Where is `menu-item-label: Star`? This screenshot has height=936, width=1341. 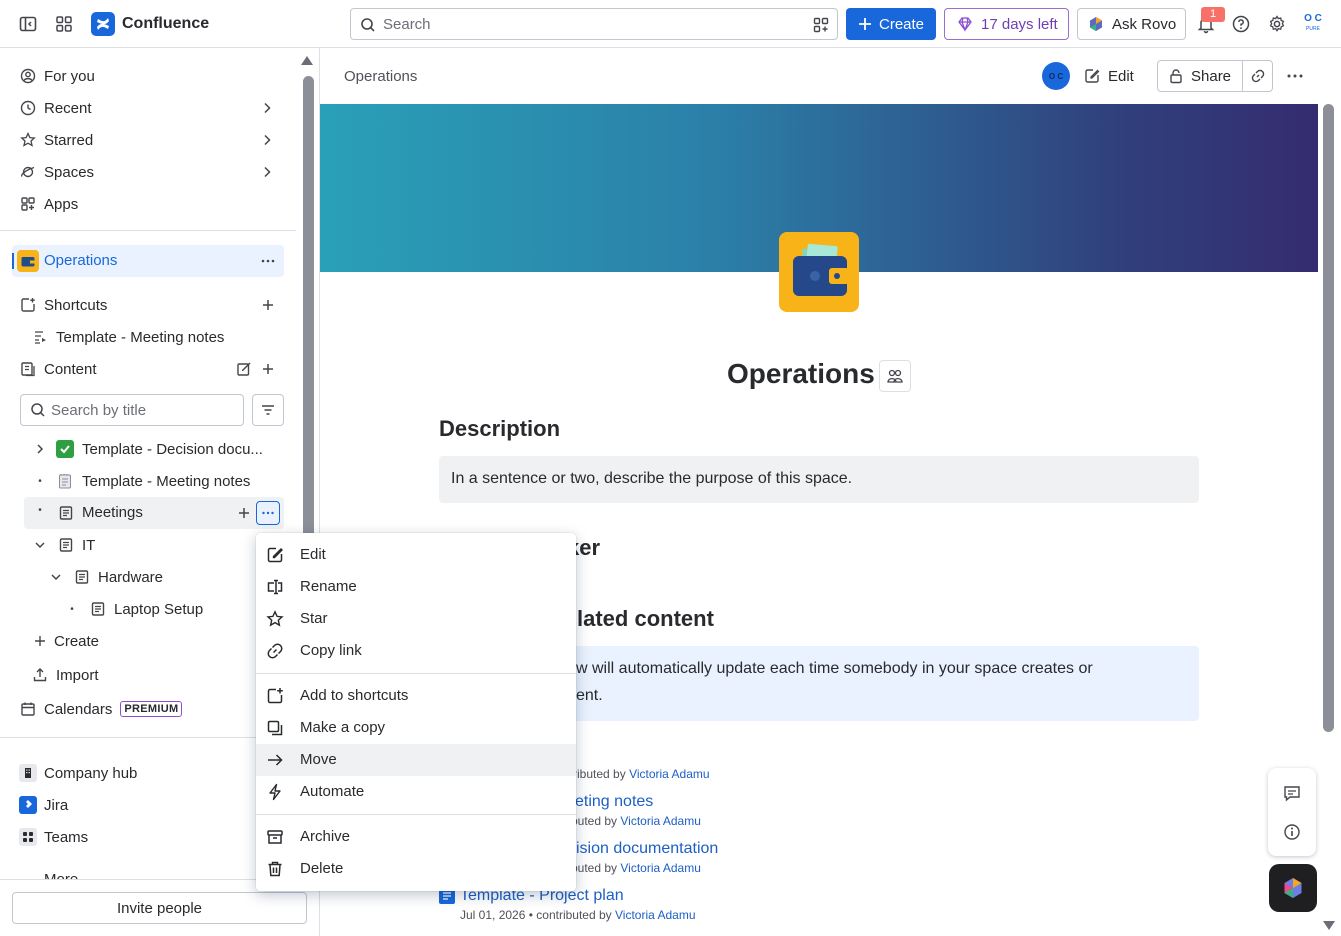 menu-item-label: Star is located at coordinates (314, 618).